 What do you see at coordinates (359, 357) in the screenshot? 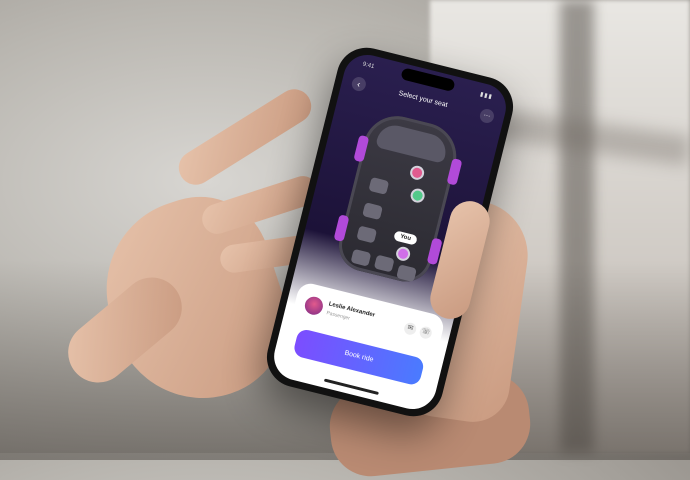
I see `book-ride-button: Book ride` at bounding box center [359, 357].